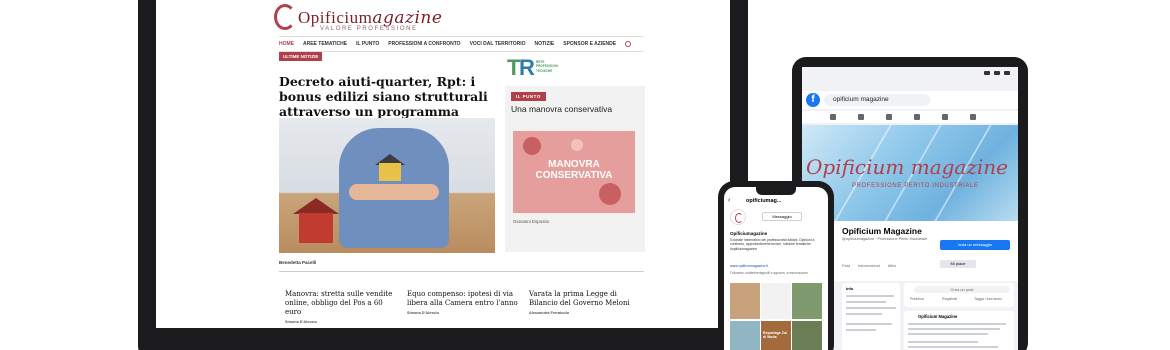  What do you see at coordinates (892, 265) in the screenshot?
I see `tab-more: Altro` at bounding box center [892, 265].